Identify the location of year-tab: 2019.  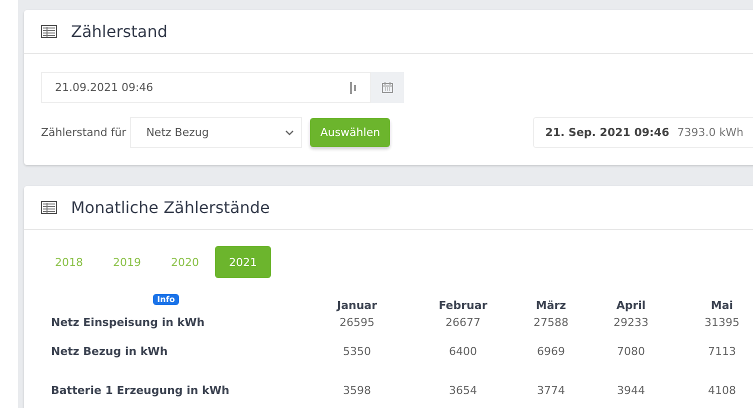
(127, 262).